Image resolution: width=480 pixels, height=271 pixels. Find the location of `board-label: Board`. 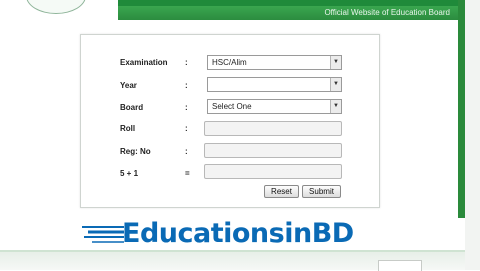

board-label: Board is located at coordinates (132, 107).